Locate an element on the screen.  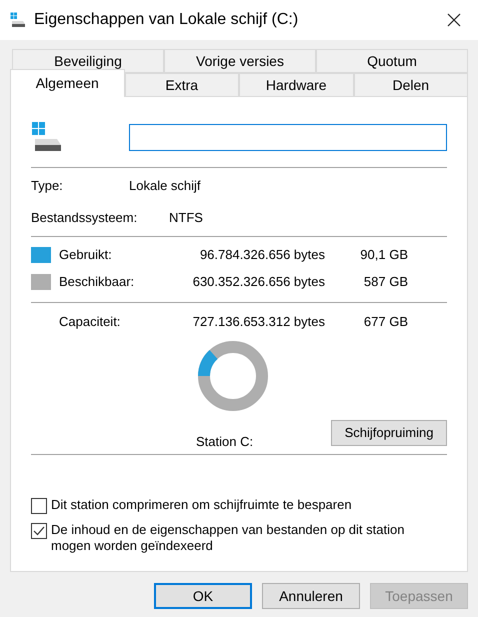
window-title: Eigenschappen van Lokale schijf (C:) is located at coordinates (167, 20).